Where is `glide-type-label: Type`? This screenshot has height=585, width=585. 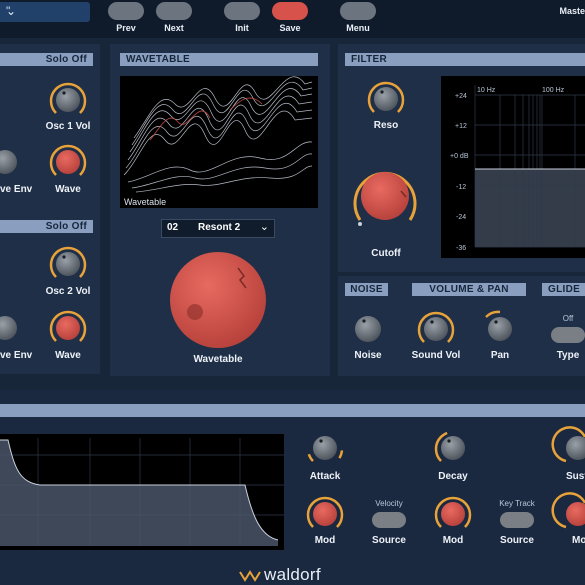 glide-type-label: Type is located at coordinates (568, 355).